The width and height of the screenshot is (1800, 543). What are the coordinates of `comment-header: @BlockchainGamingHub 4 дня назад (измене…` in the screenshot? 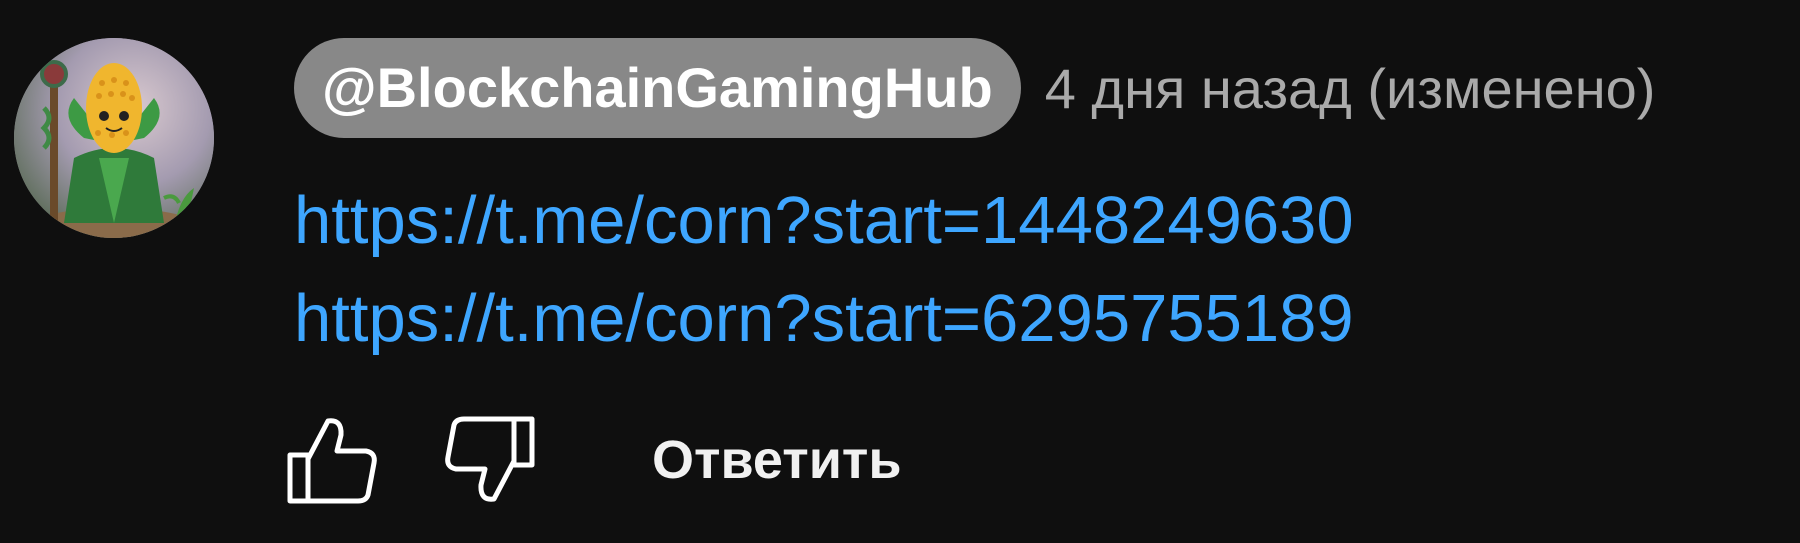 It's located at (974, 88).